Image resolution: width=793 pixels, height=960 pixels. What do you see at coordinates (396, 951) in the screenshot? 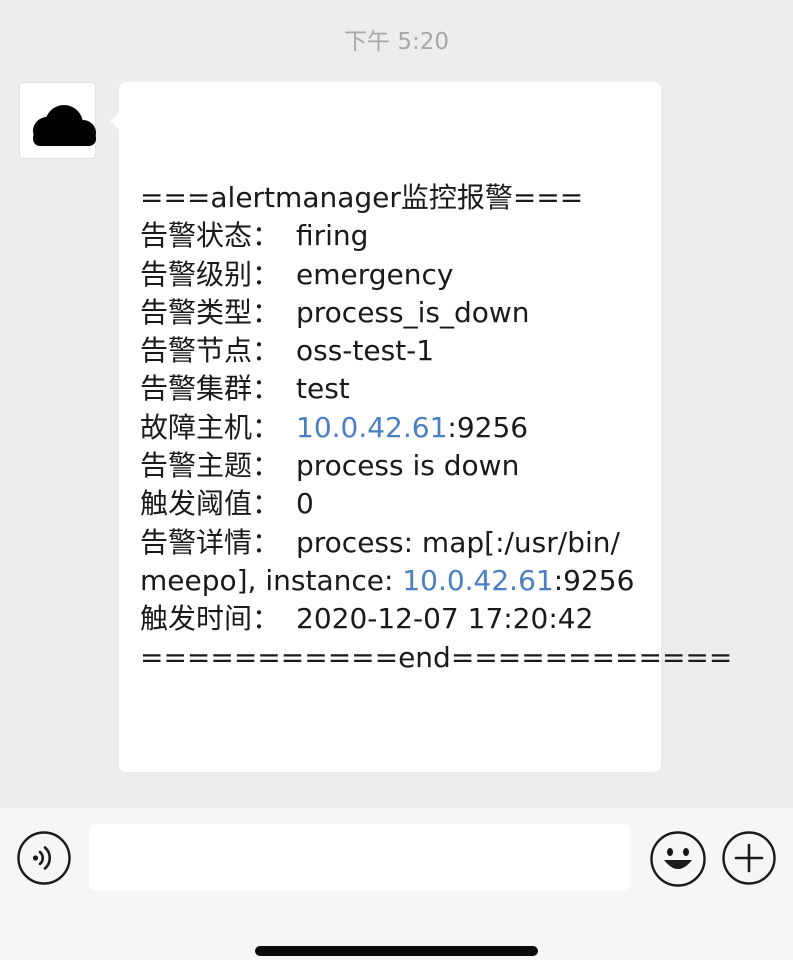
I see `home-indicator` at bounding box center [396, 951].